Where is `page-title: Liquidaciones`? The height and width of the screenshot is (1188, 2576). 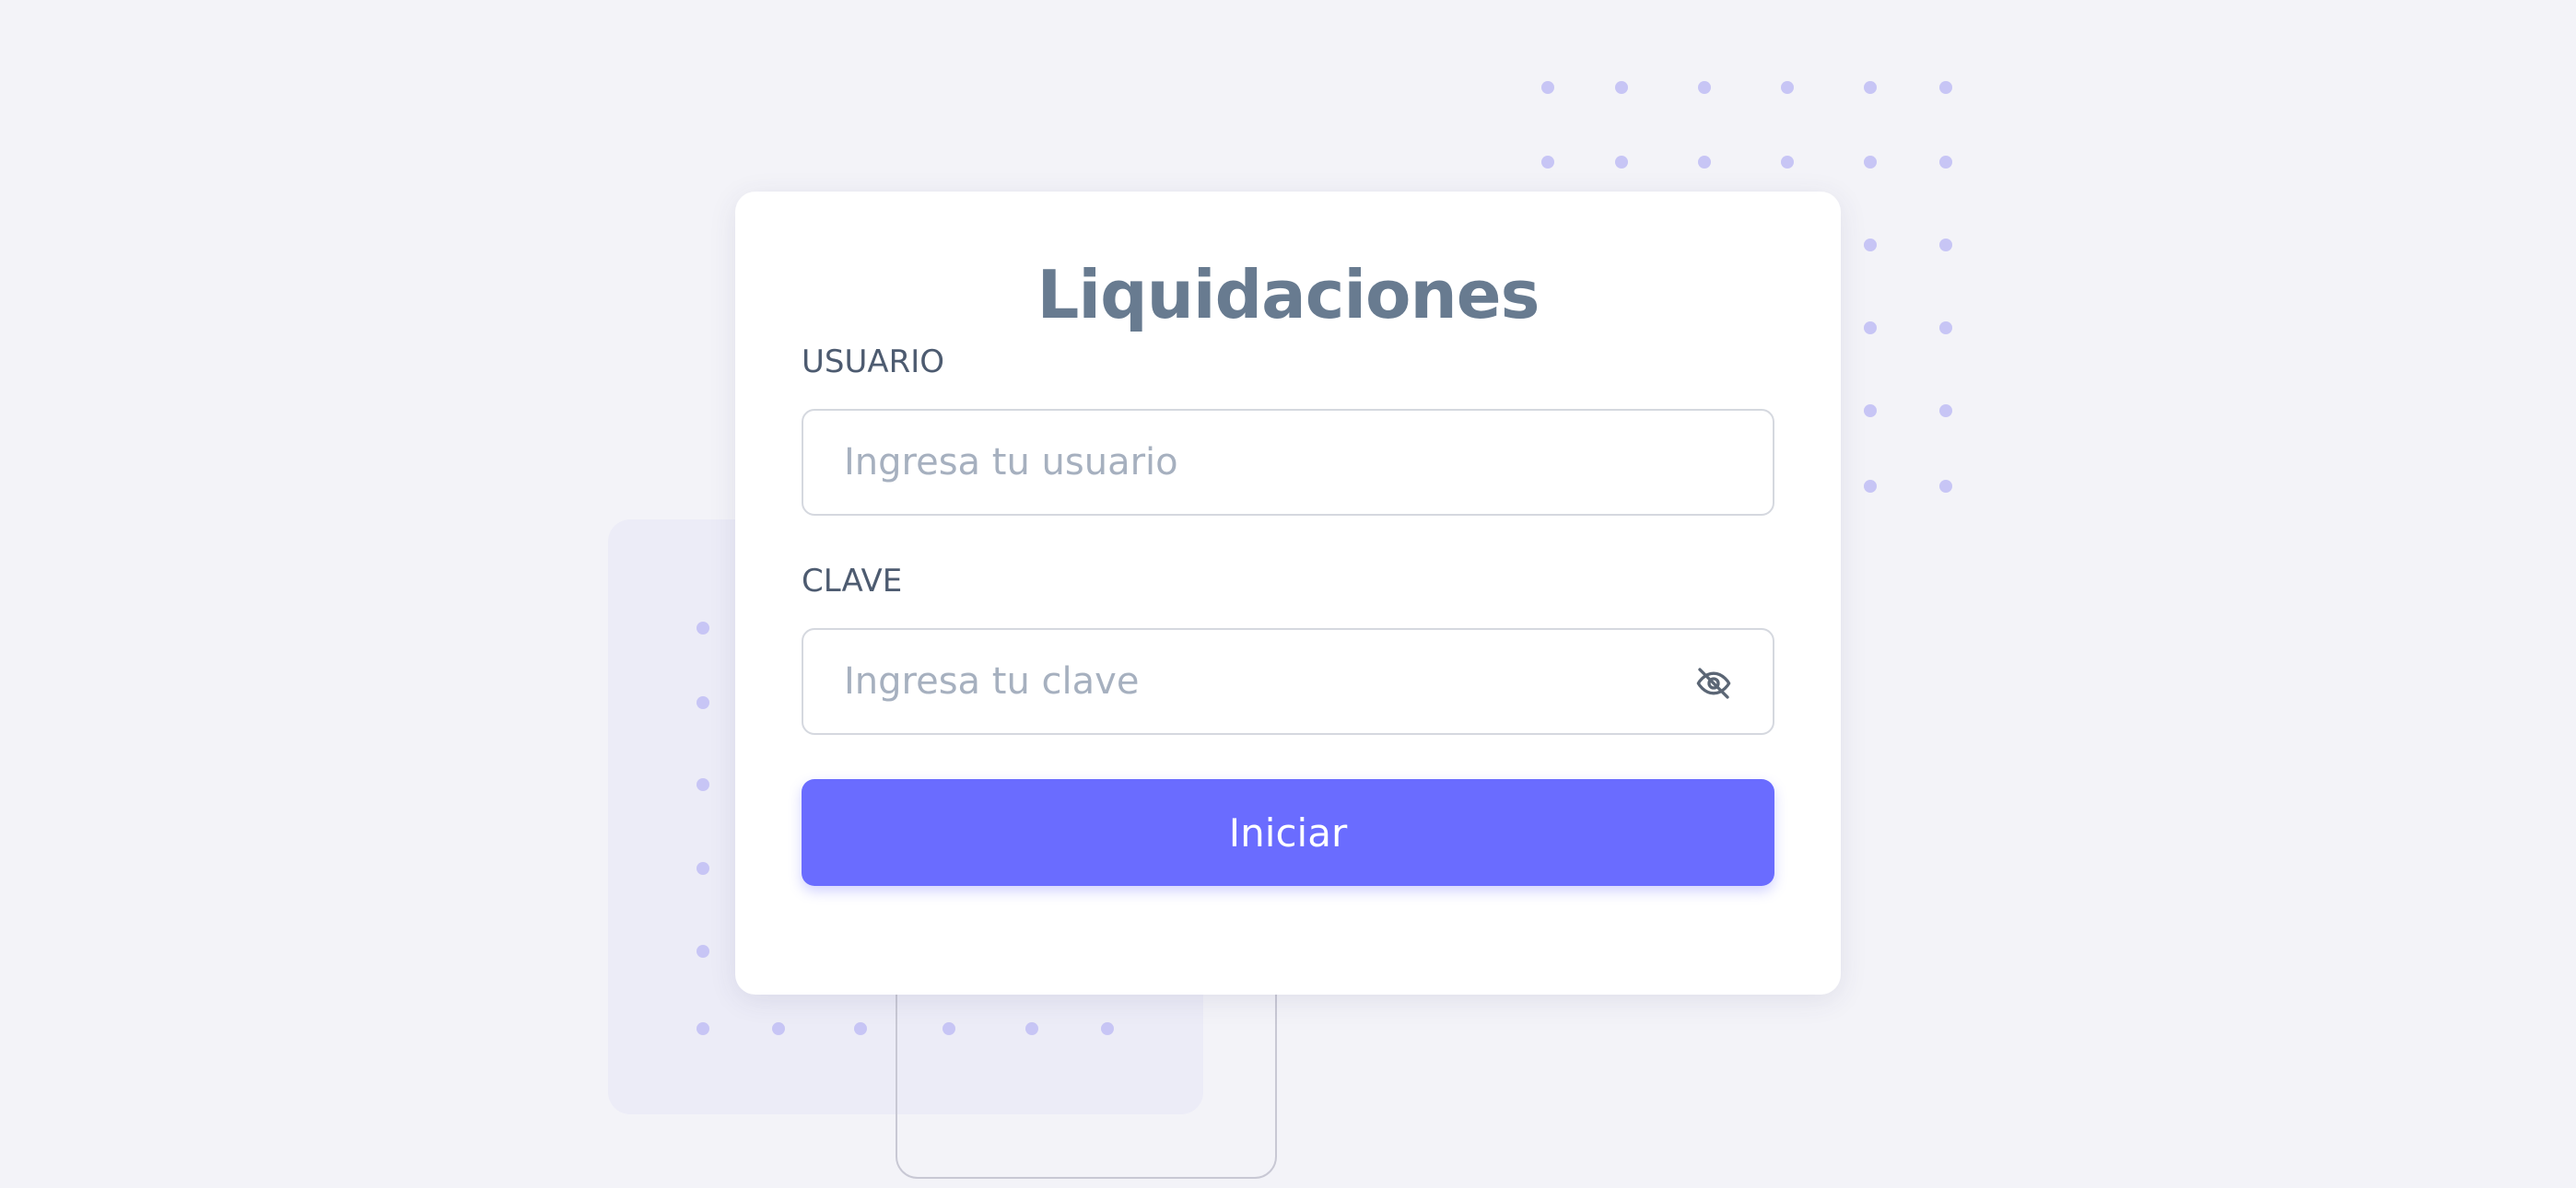
page-title: Liquidaciones is located at coordinates (1288, 294).